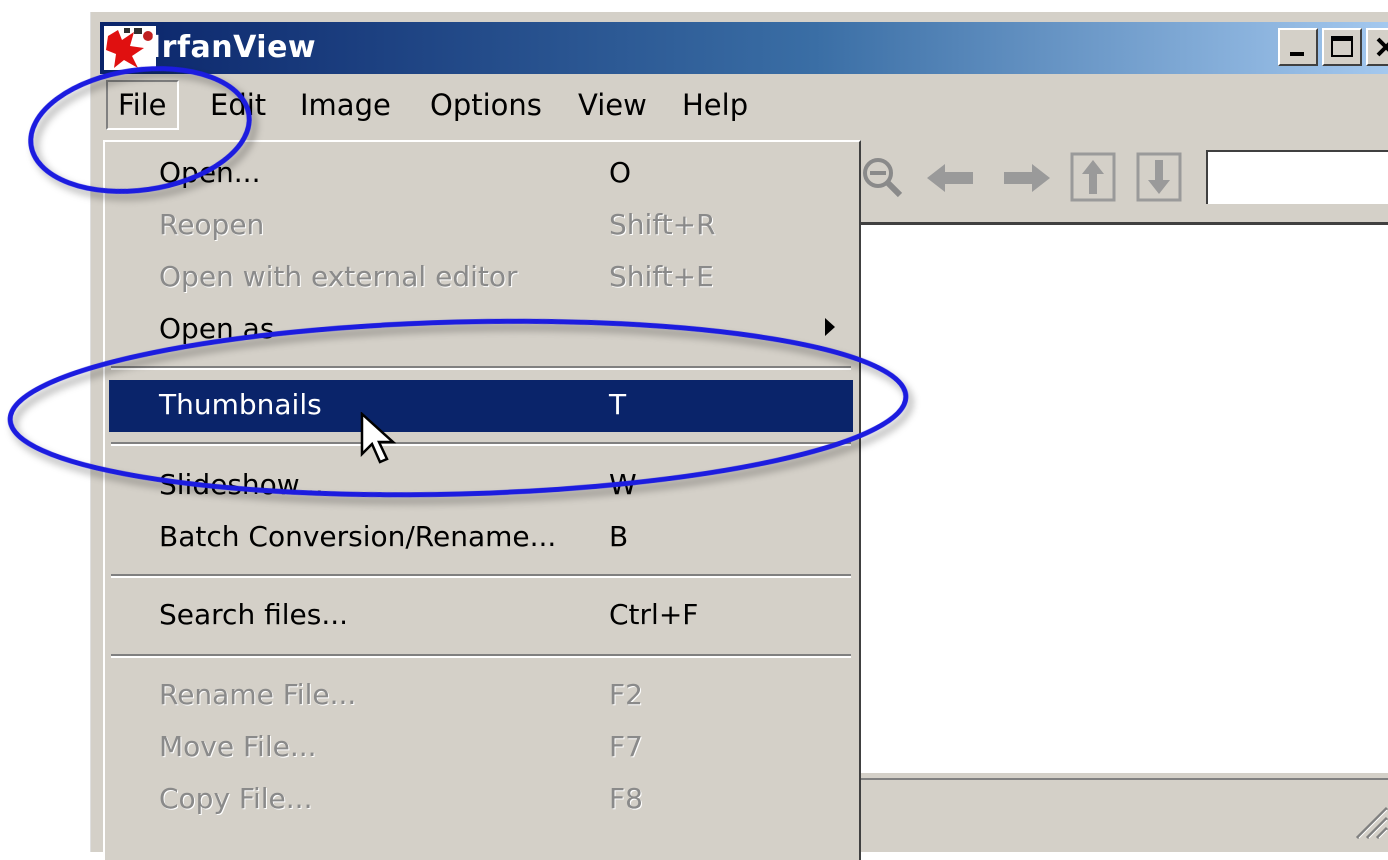  I want to click on irfanview-app-icon, so click(130, 48).